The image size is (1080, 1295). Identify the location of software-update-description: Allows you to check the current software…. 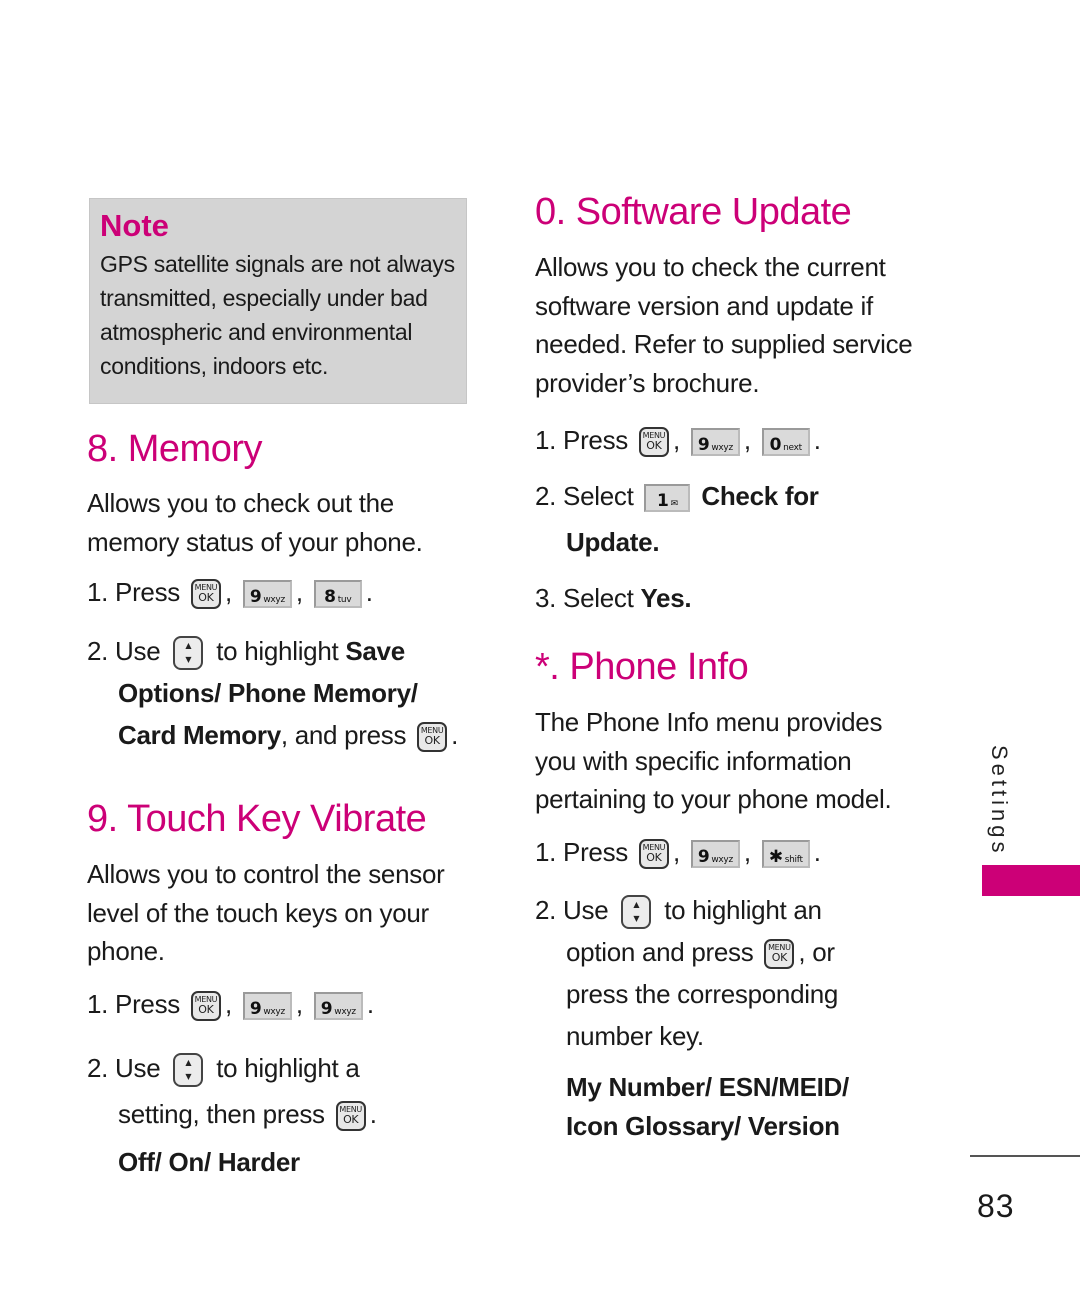
(724, 325).